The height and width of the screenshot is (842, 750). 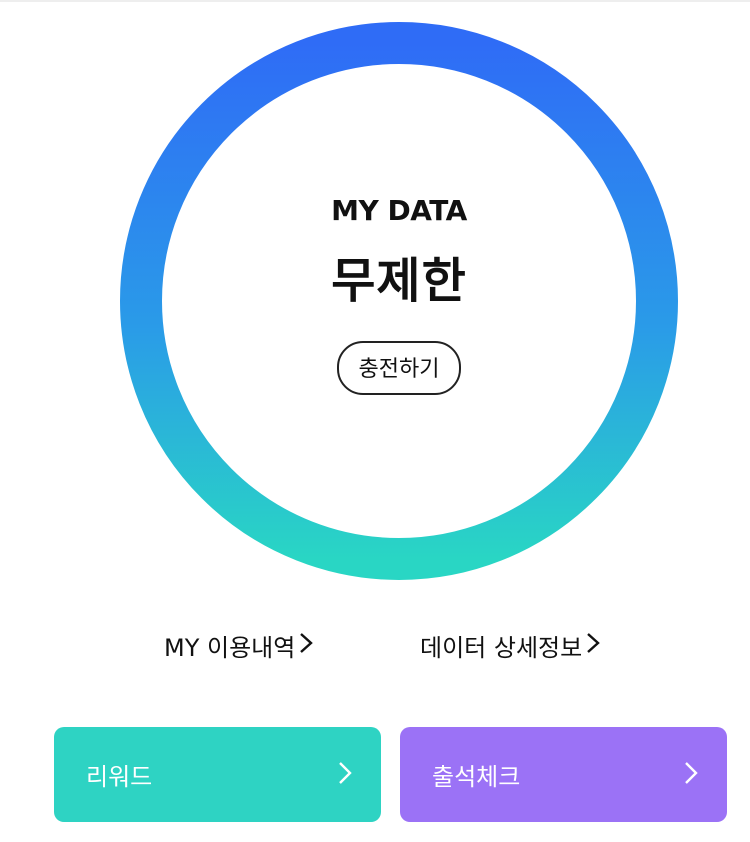 What do you see at coordinates (119, 777) in the screenshot?
I see `reward-label: 리워드` at bounding box center [119, 777].